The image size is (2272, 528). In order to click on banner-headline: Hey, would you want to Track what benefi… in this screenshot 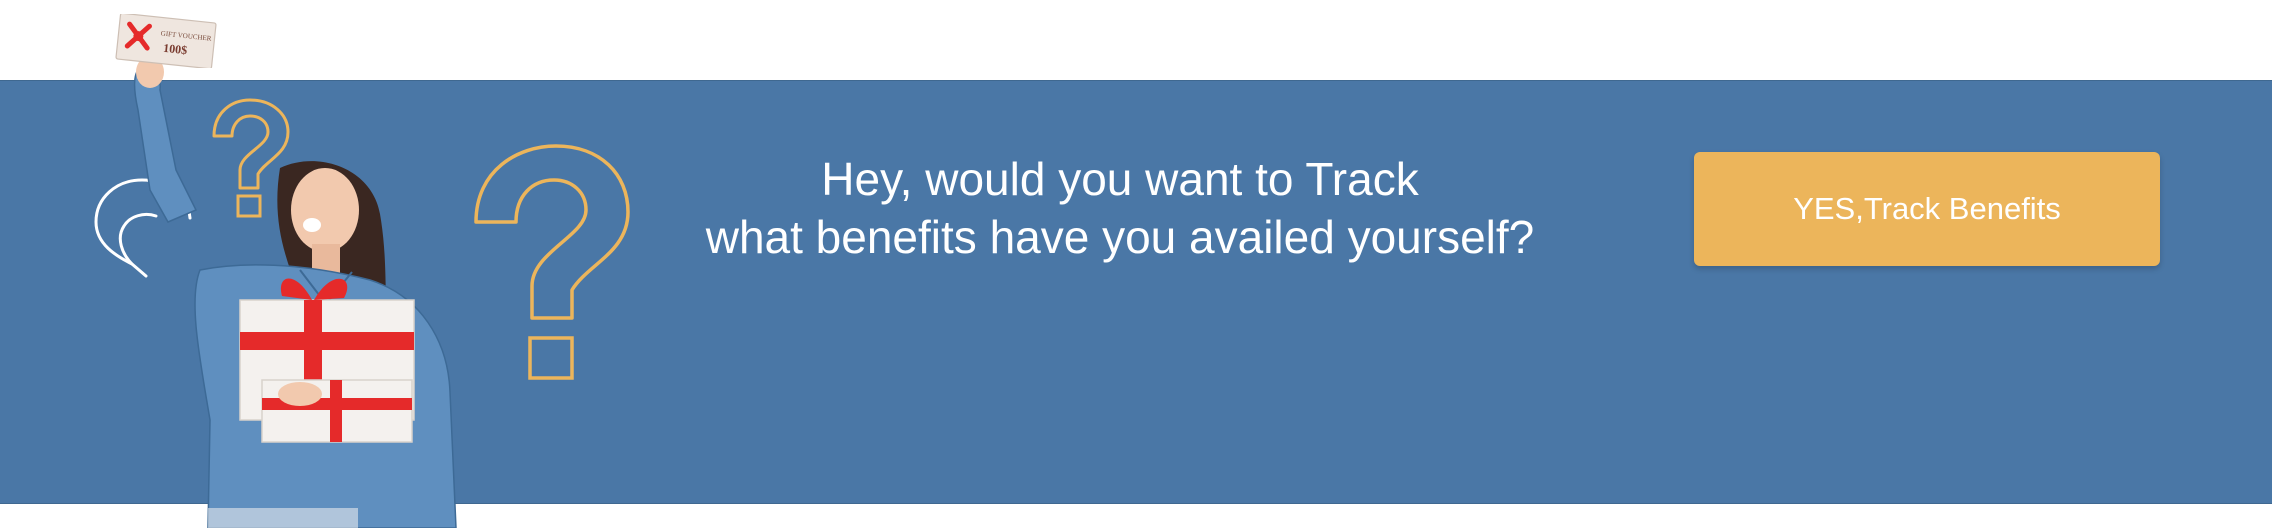, I will do `click(1120, 208)`.